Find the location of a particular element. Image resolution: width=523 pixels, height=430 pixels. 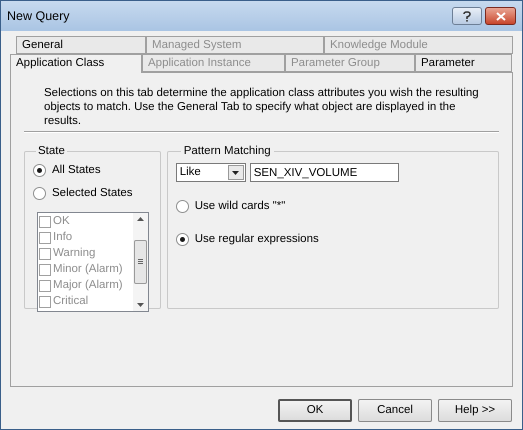

tab: Parameter is located at coordinates (463, 63).